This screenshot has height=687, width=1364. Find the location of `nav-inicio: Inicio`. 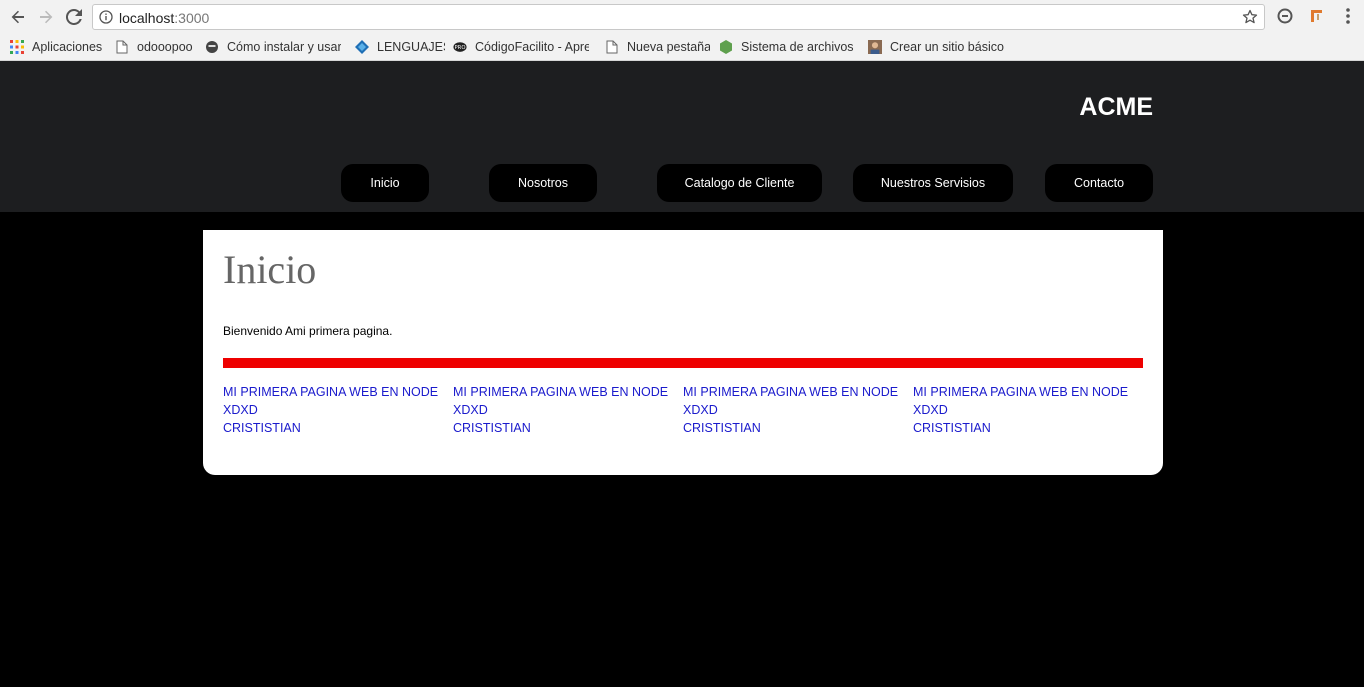

nav-inicio: Inicio is located at coordinates (385, 183).